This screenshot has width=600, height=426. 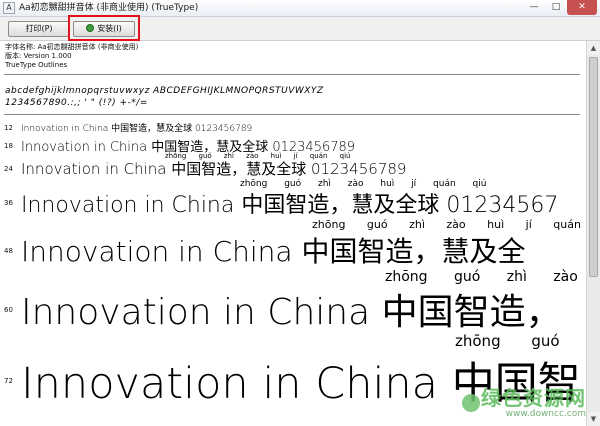 What do you see at coordinates (38, 56) in the screenshot?
I see `font-version: 版本: Version 1.000` at bounding box center [38, 56].